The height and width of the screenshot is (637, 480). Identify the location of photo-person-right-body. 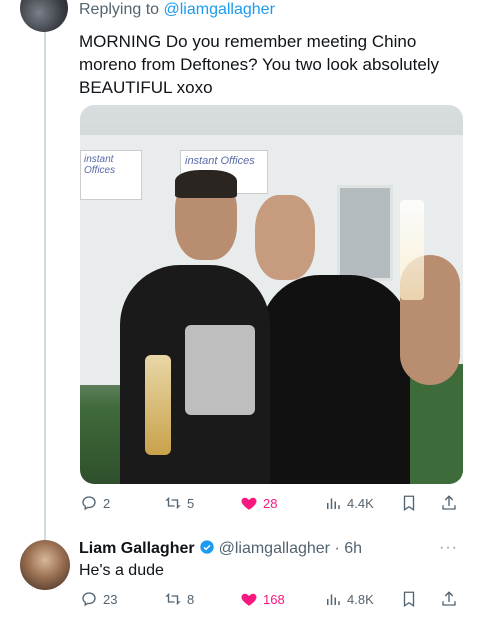
(335, 379).